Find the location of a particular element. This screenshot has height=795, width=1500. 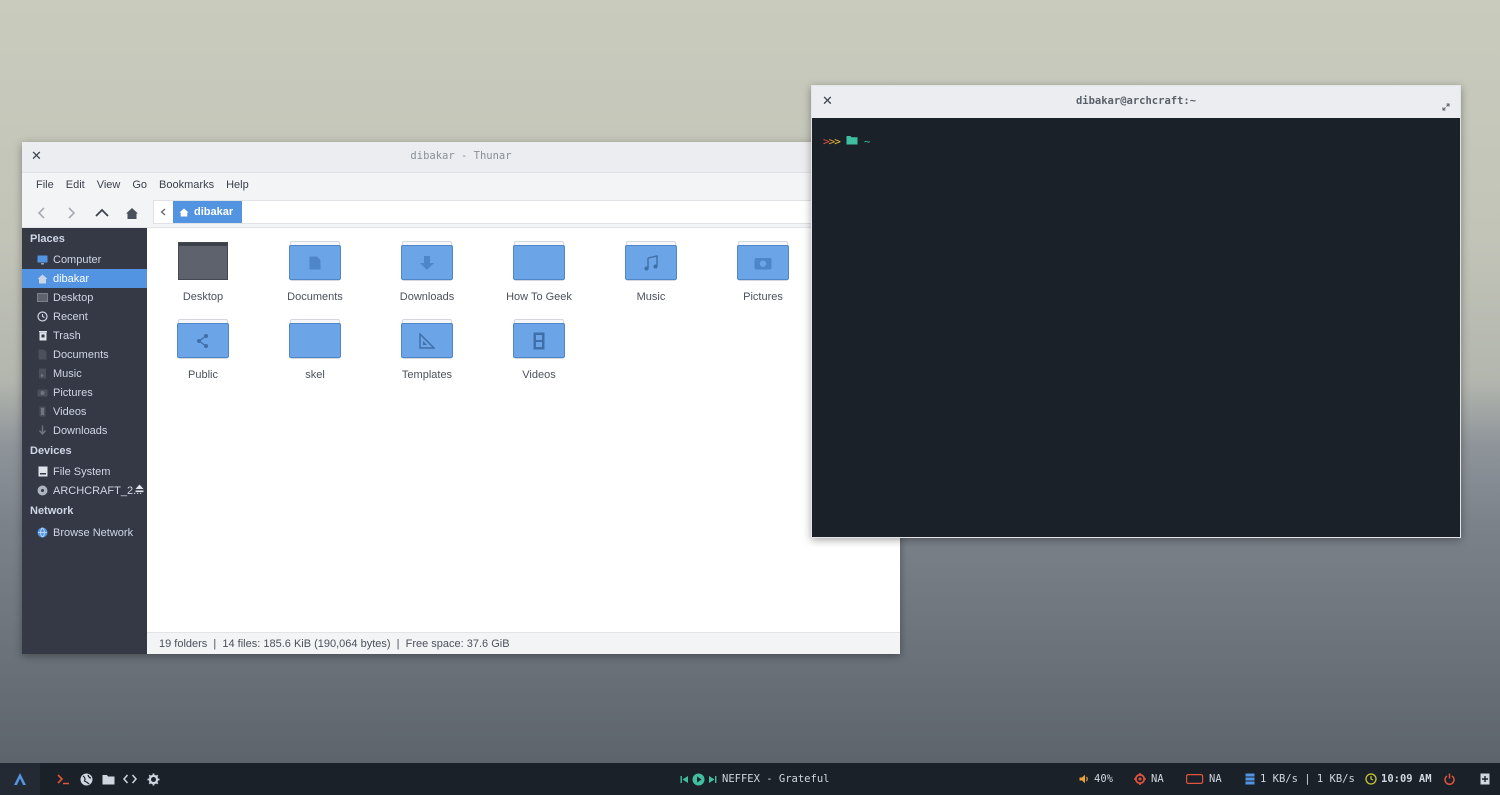

eject-icon is located at coordinates (139, 490).